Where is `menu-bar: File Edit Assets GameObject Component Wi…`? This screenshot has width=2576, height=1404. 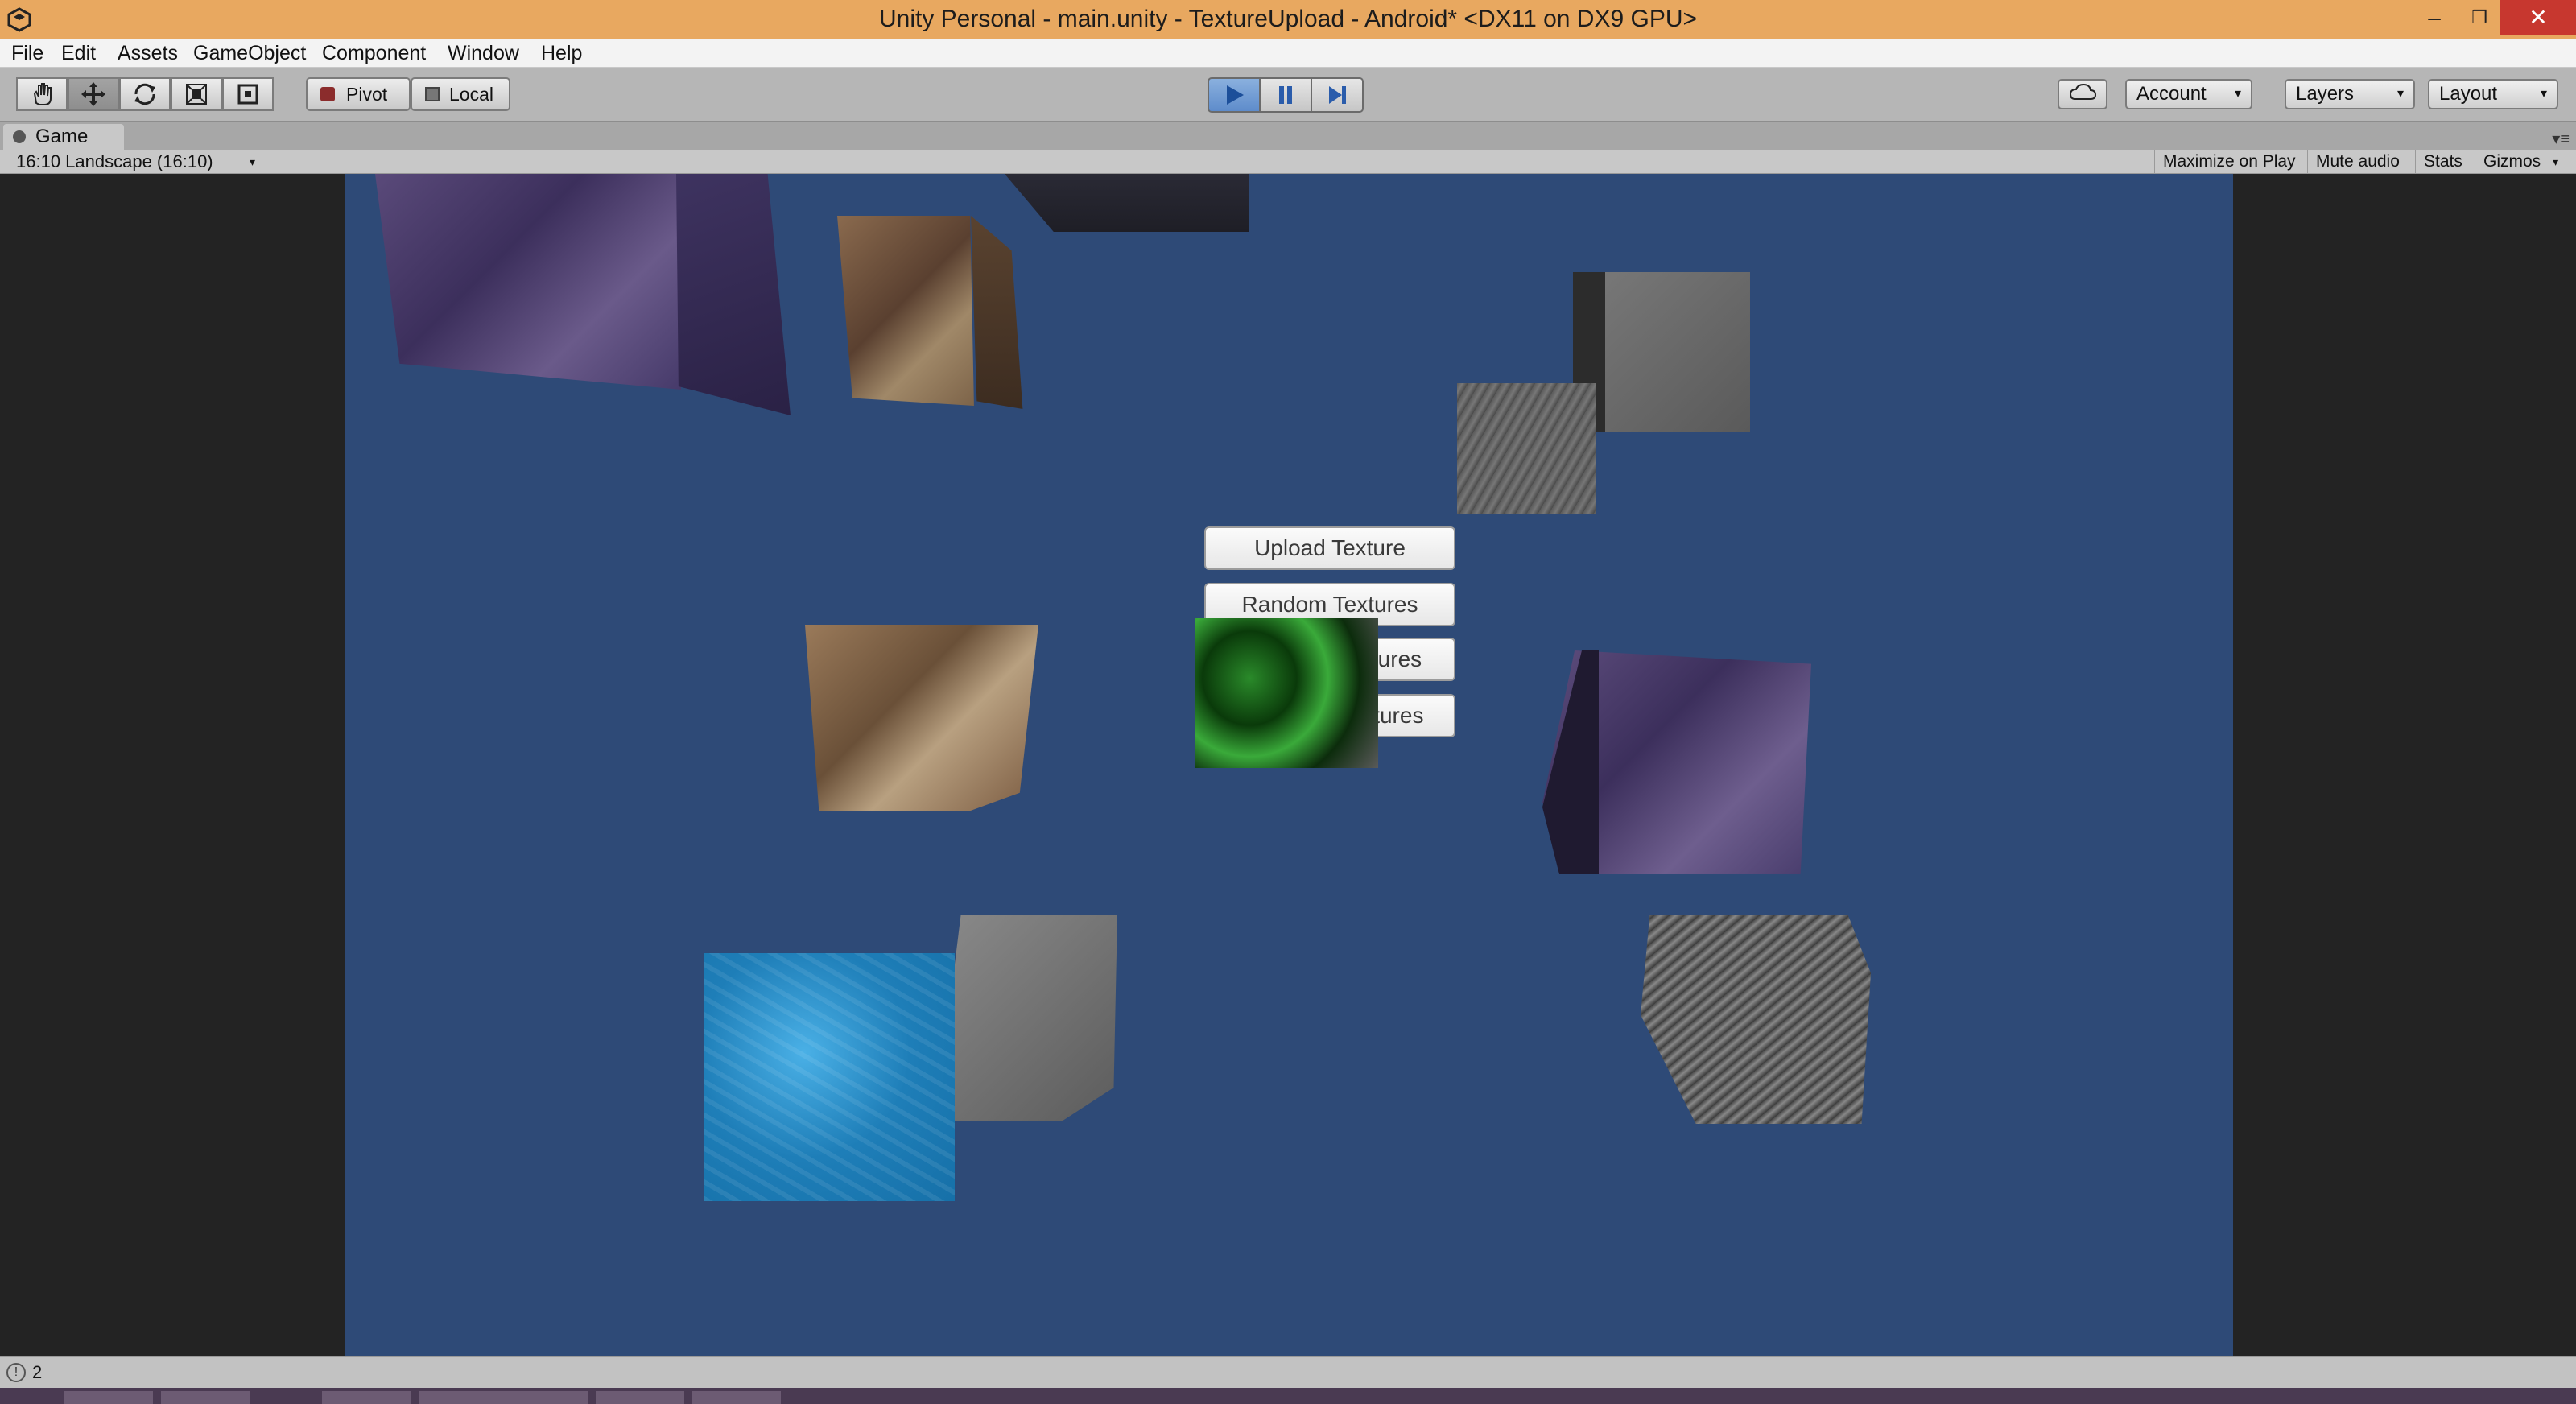
menu-bar: File Edit Assets GameObject Component Wi… is located at coordinates (1288, 53).